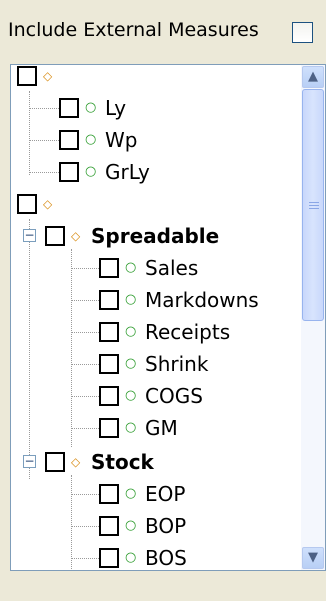 The image size is (326, 601). What do you see at coordinates (156, 462) in the screenshot?
I see `tree-node-stock: − ◇ Stock` at bounding box center [156, 462].